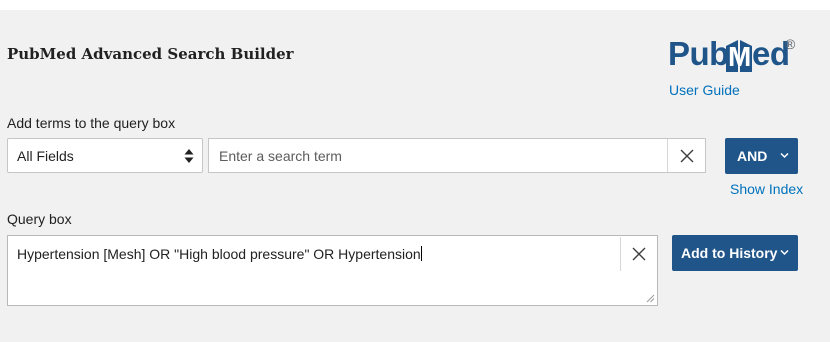 The width and height of the screenshot is (830, 342). Describe the element at coordinates (189, 156) in the screenshot. I see `sort-arrows-icon` at that location.